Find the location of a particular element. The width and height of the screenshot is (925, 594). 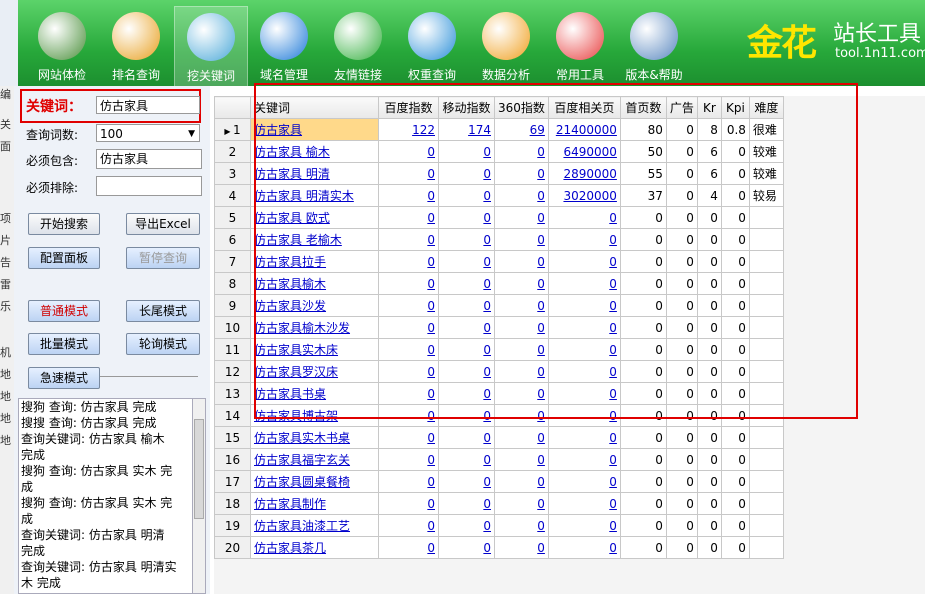

mb-link: 174 is located at coordinates (479, 130).